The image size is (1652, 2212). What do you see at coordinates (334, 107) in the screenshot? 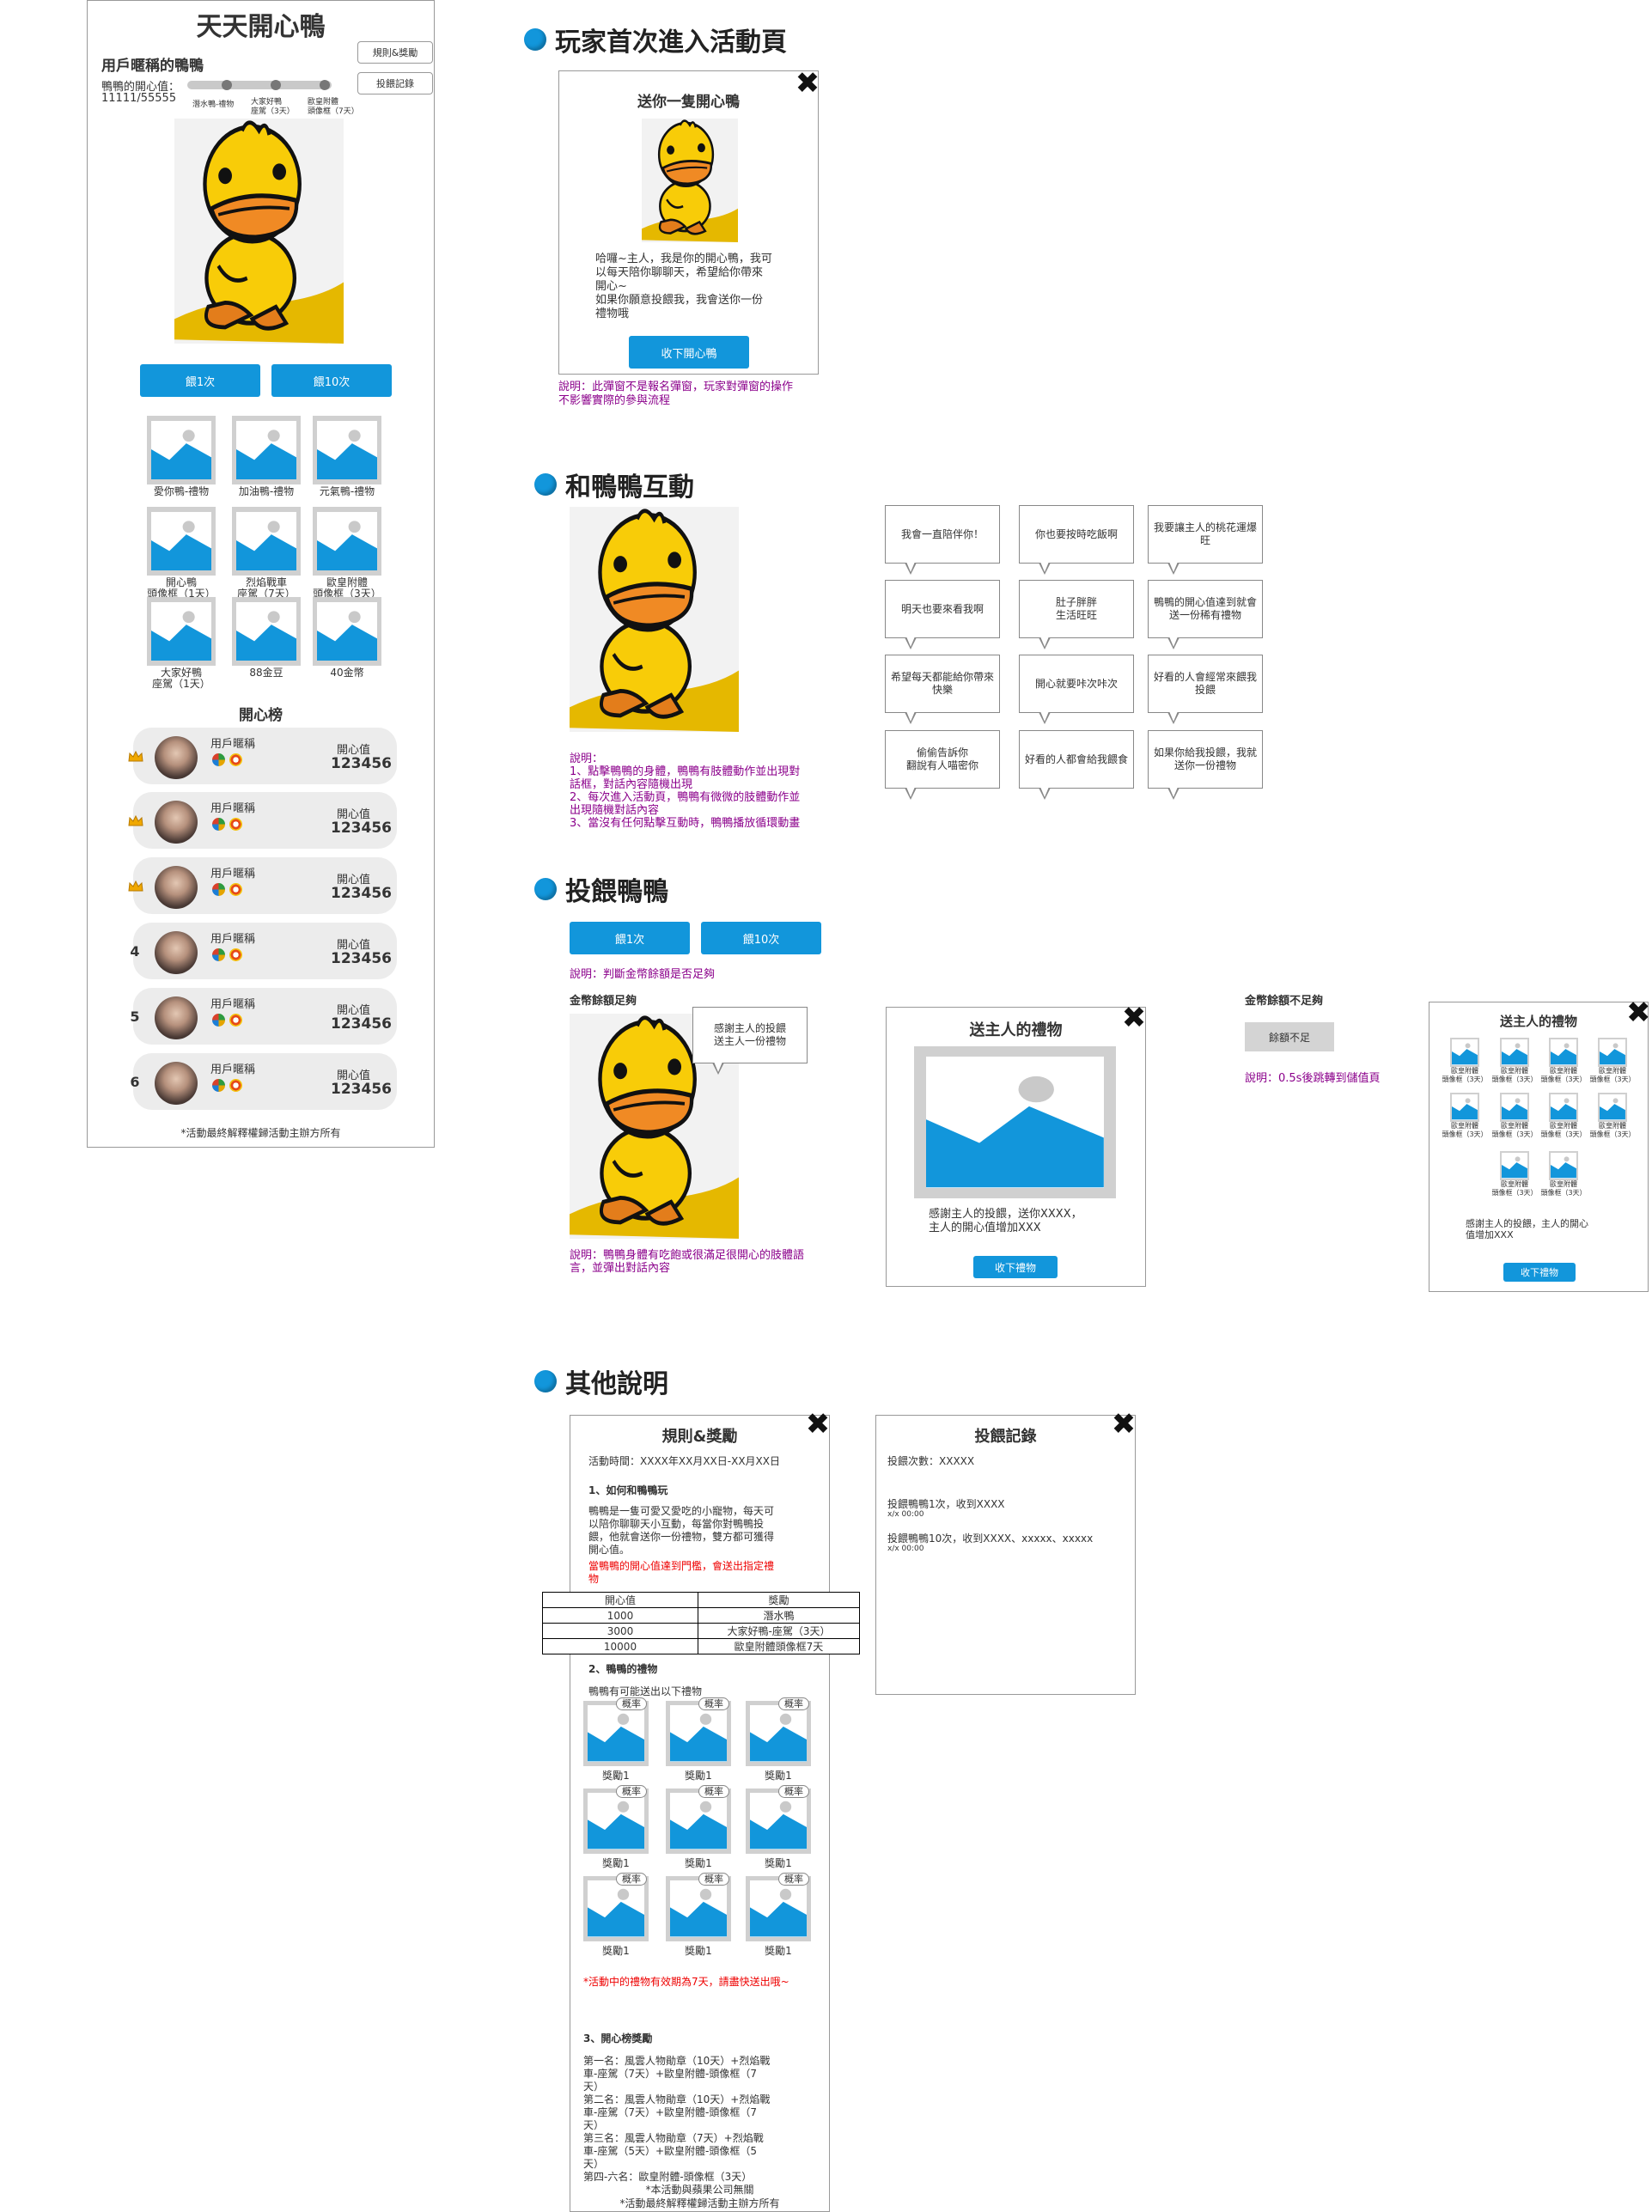
I see `milestone-label: 歐皇附體 頭像框（7天）` at bounding box center [334, 107].